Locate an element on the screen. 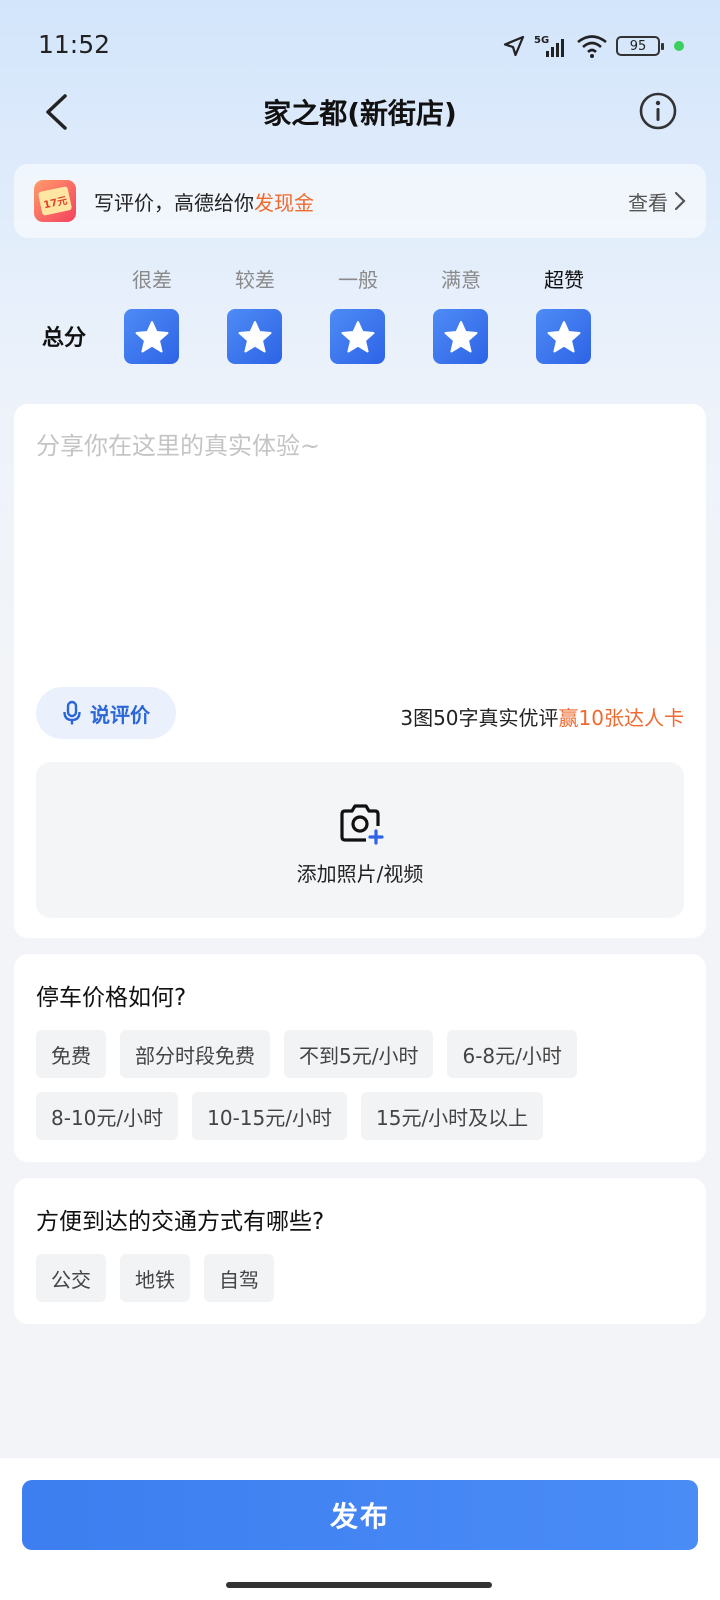 Image resolution: width=720 pixels, height=1600 pixels. promo-text: 写评价，高德给你发现金 is located at coordinates (204, 201).